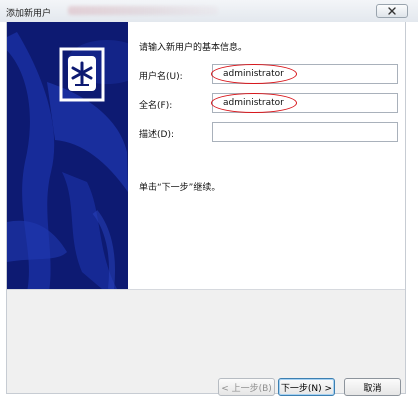  I want to click on title-bar: 添加新用户, so click(209, 11).